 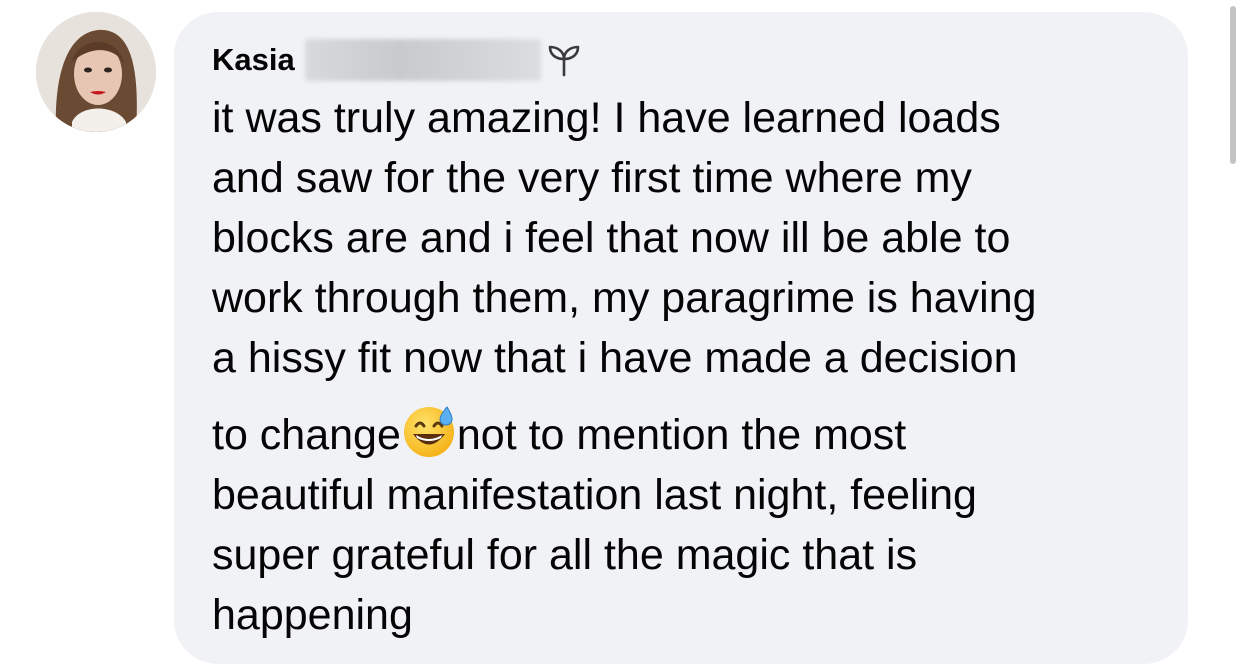 What do you see at coordinates (306, 435) in the screenshot?
I see `comment-line-part: to change` at bounding box center [306, 435].